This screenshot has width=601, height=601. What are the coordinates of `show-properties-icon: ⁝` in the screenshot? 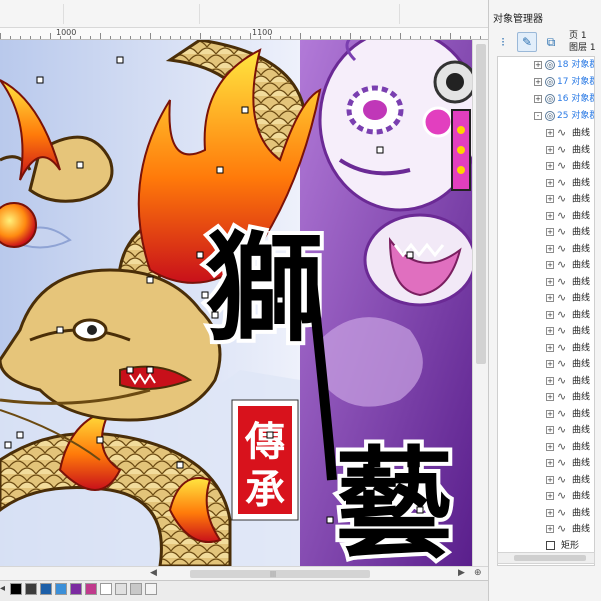 It's located at (503, 42).